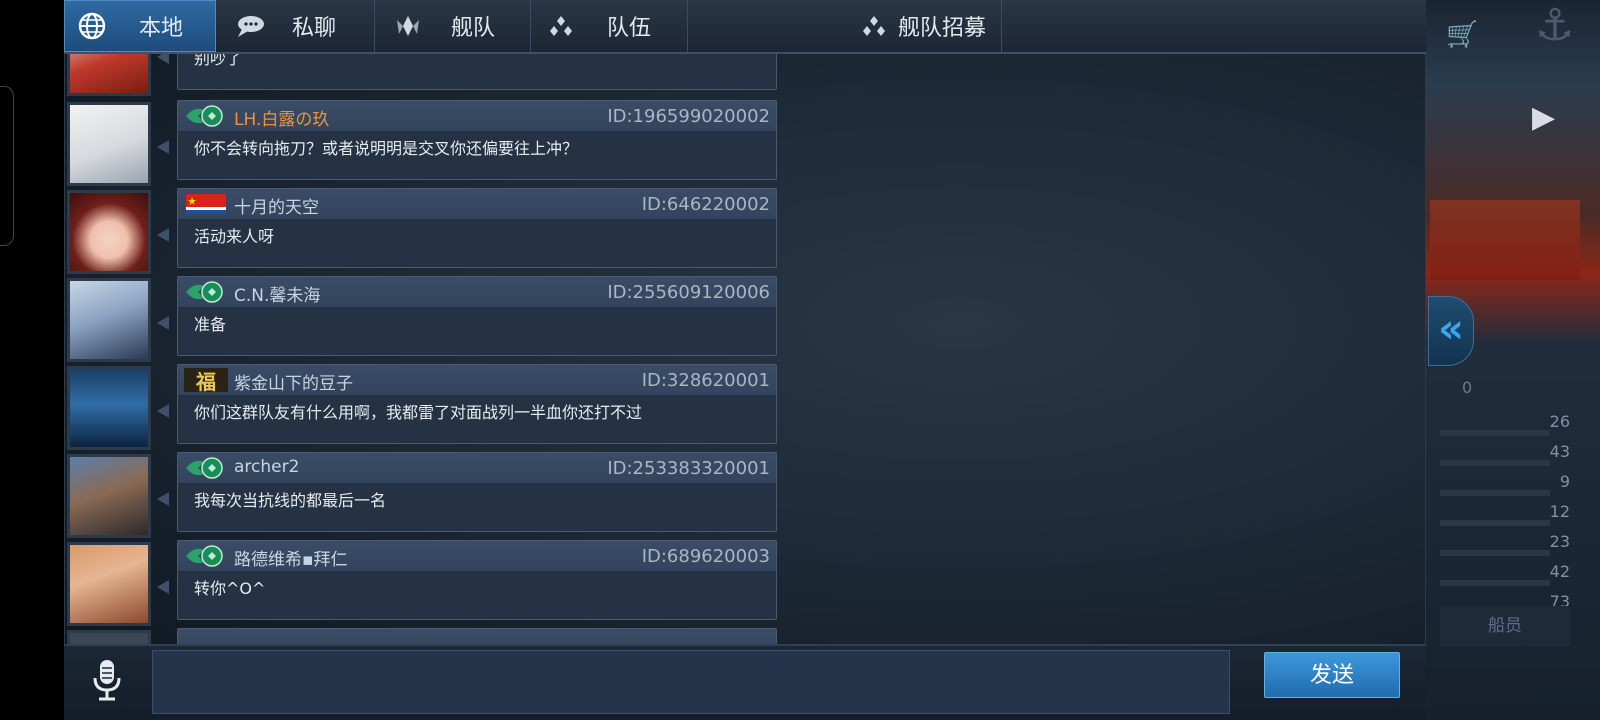 The width and height of the screenshot is (1600, 720). I want to click on message-text: 别吵了, so click(218, 61).